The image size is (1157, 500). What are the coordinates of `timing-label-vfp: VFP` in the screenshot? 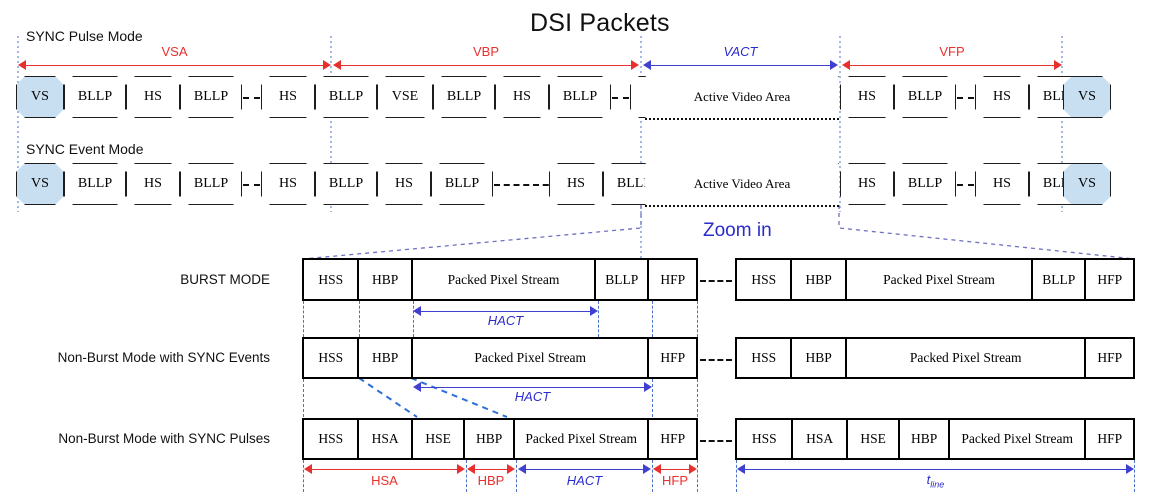 It's located at (952, 51).